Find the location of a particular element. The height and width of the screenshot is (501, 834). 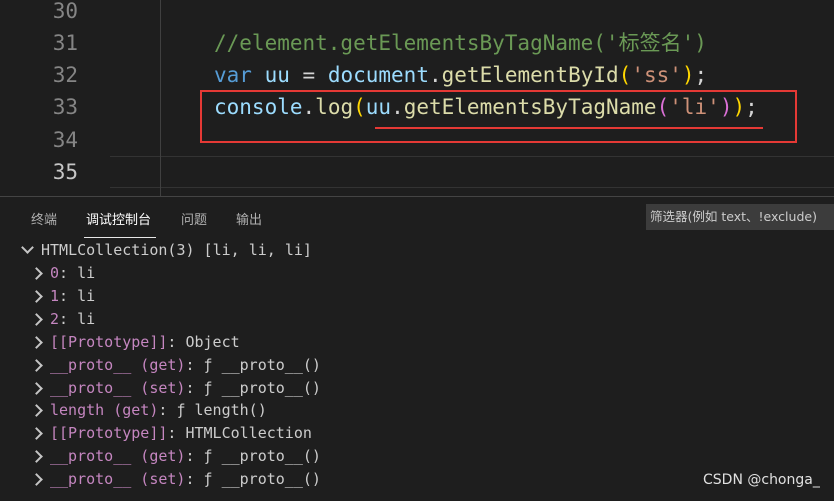

code-comment: //element.getElementsByTagName('标签名') is located at coordinates (460, 43).